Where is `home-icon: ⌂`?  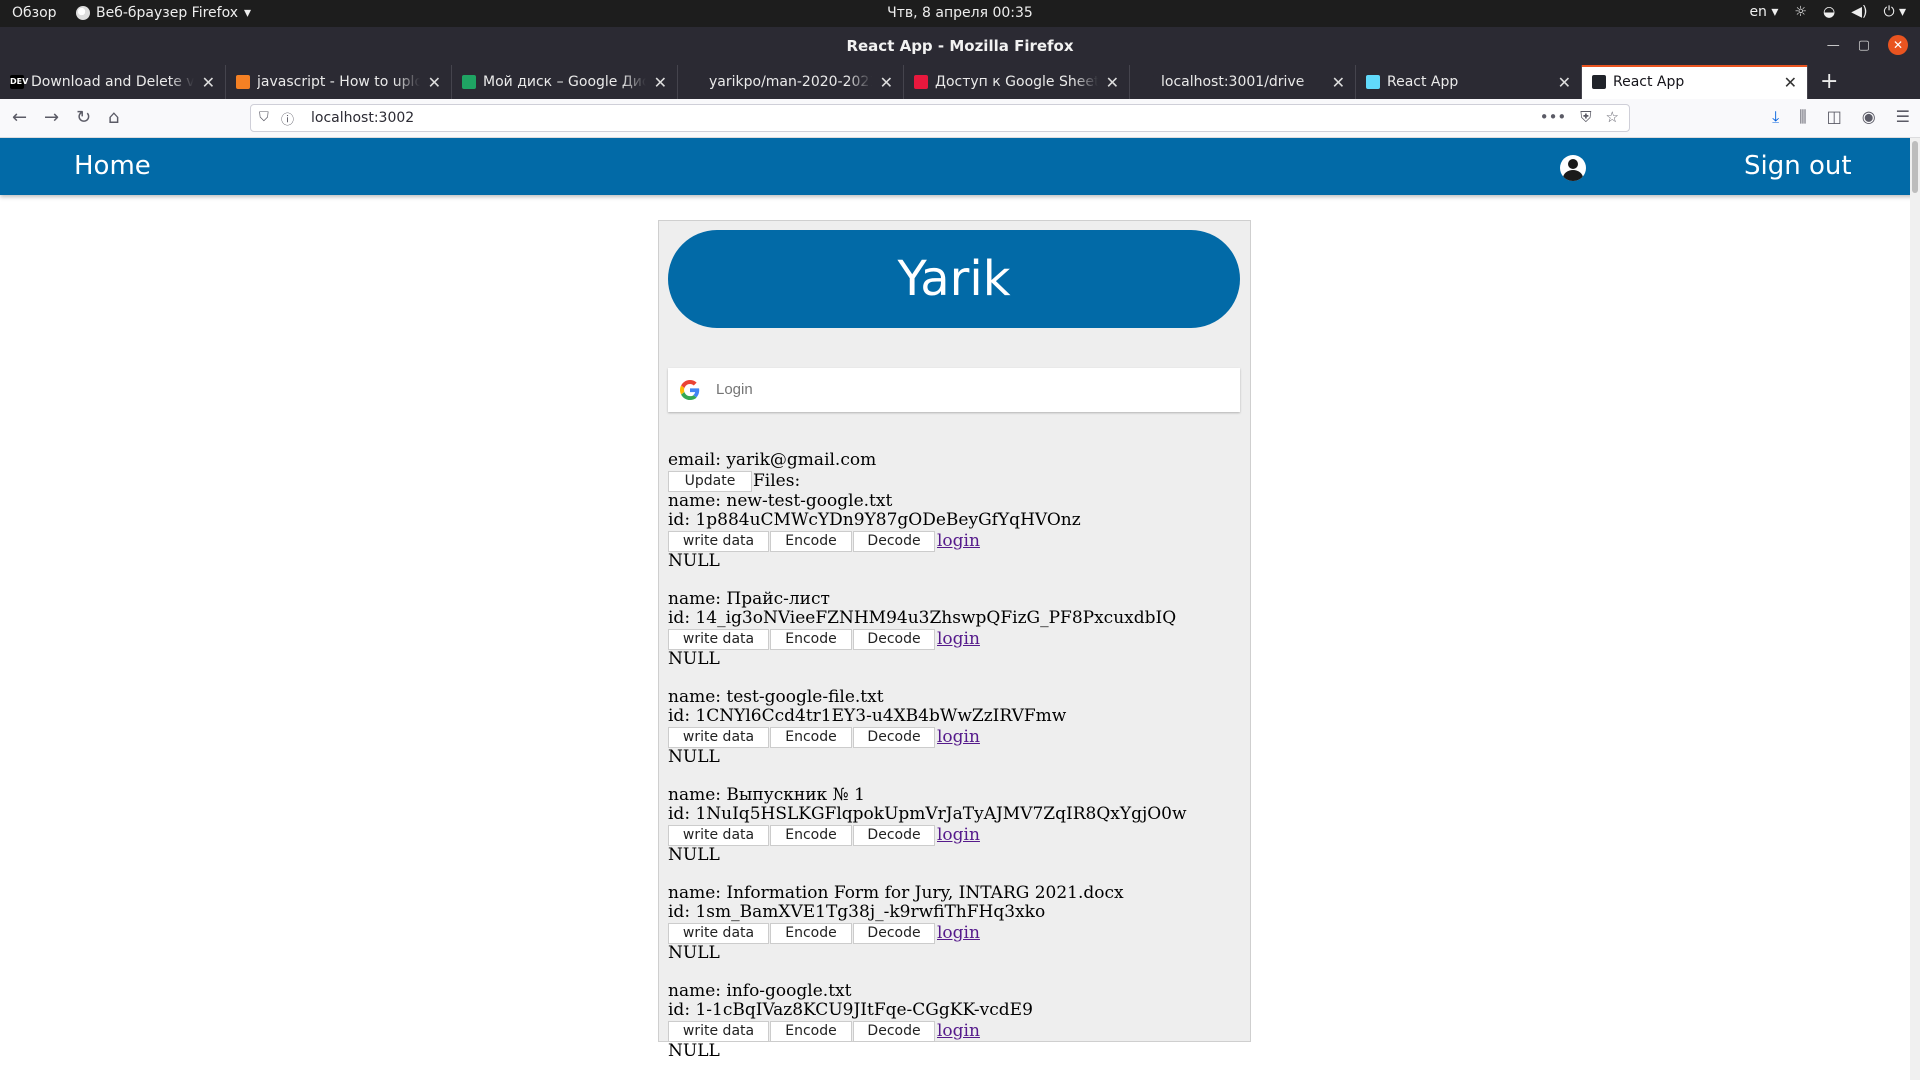 home-icon: ⌂ is located at coordinates (113, 117).